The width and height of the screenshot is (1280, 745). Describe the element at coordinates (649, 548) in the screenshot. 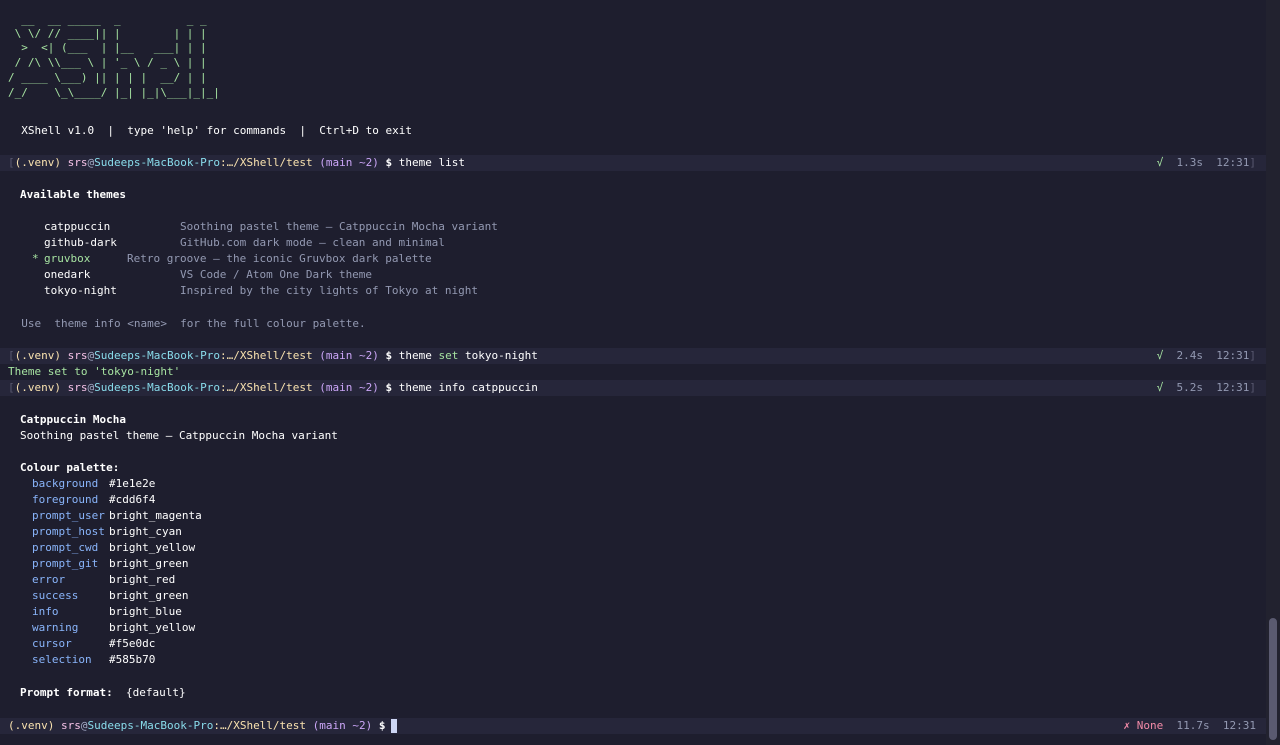

I see `palette-row: prompt_cwd bright_yellow` at that location.